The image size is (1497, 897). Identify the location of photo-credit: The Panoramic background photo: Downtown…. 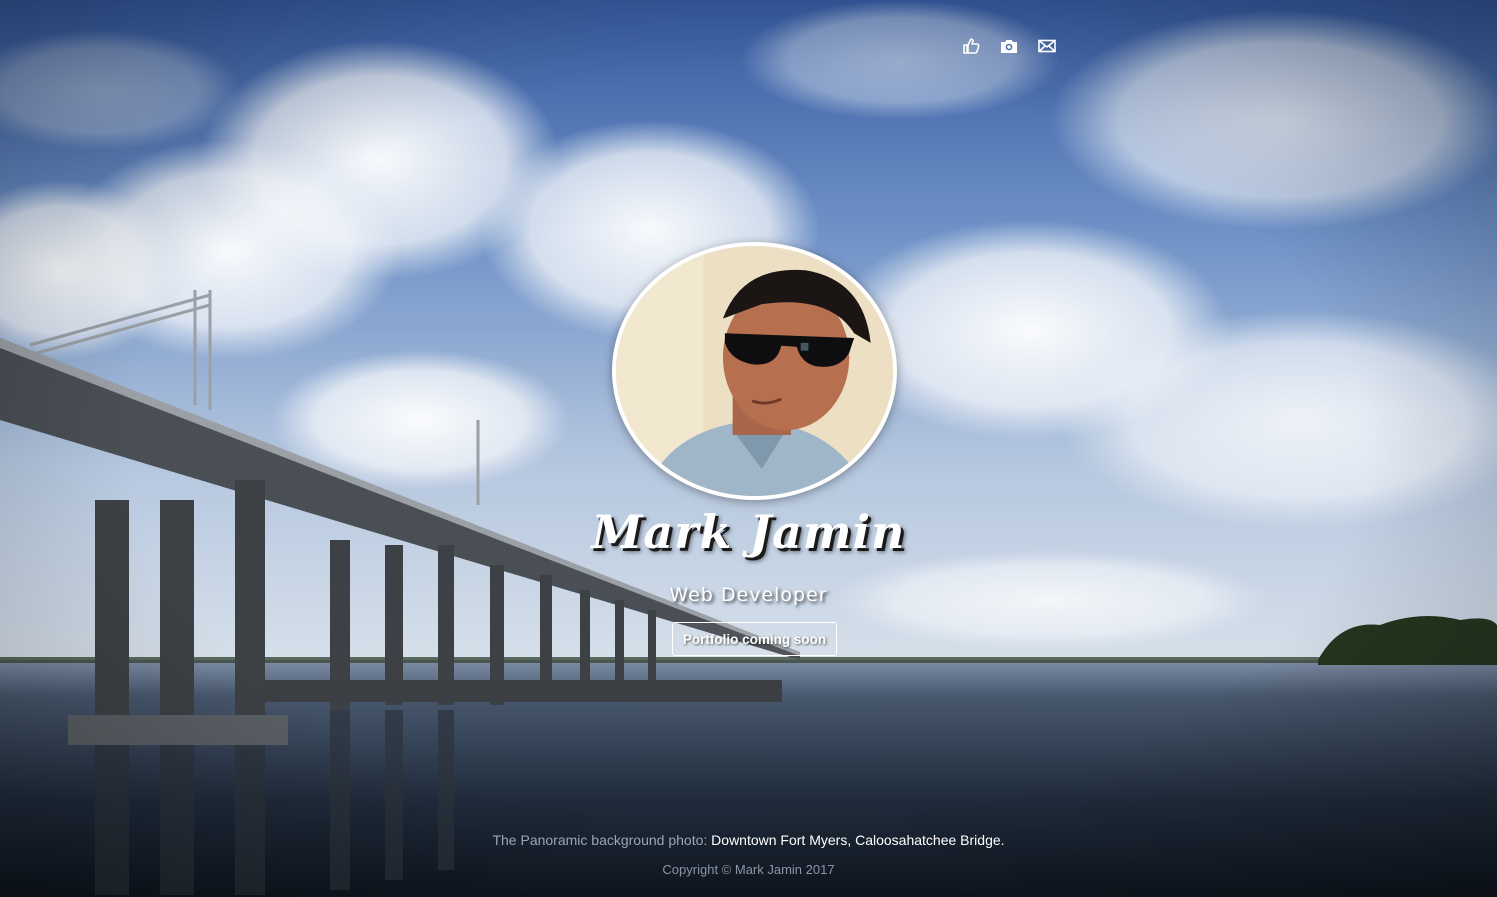
(748, 840).